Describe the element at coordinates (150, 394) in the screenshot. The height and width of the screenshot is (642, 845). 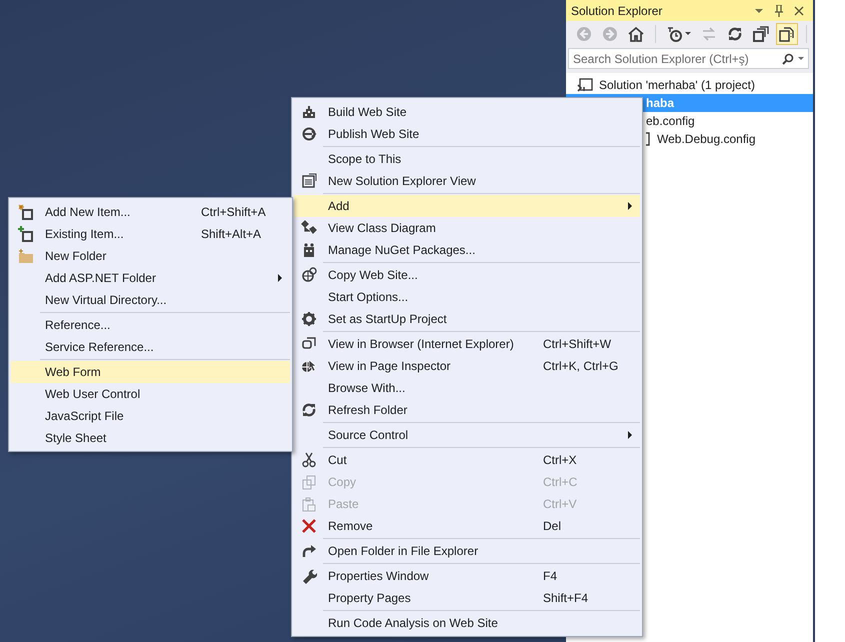
I see `menu-item: Web User Control` at that location.